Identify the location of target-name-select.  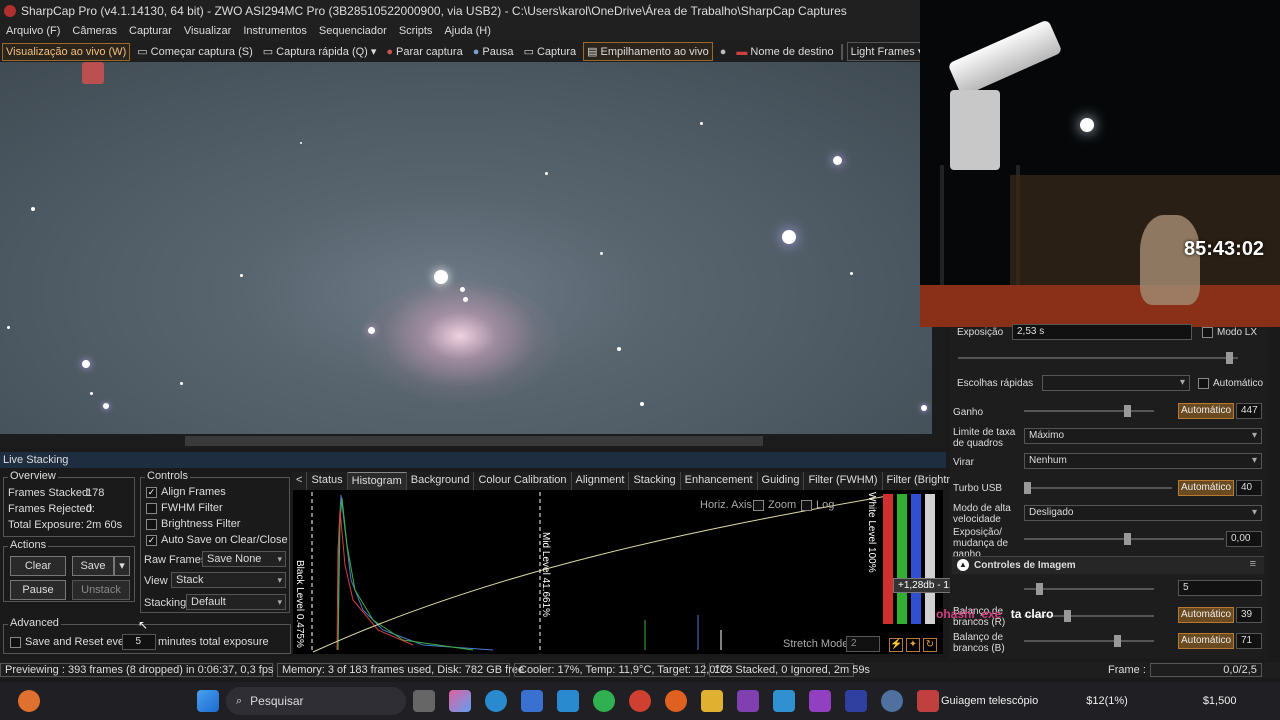
(841, 51).